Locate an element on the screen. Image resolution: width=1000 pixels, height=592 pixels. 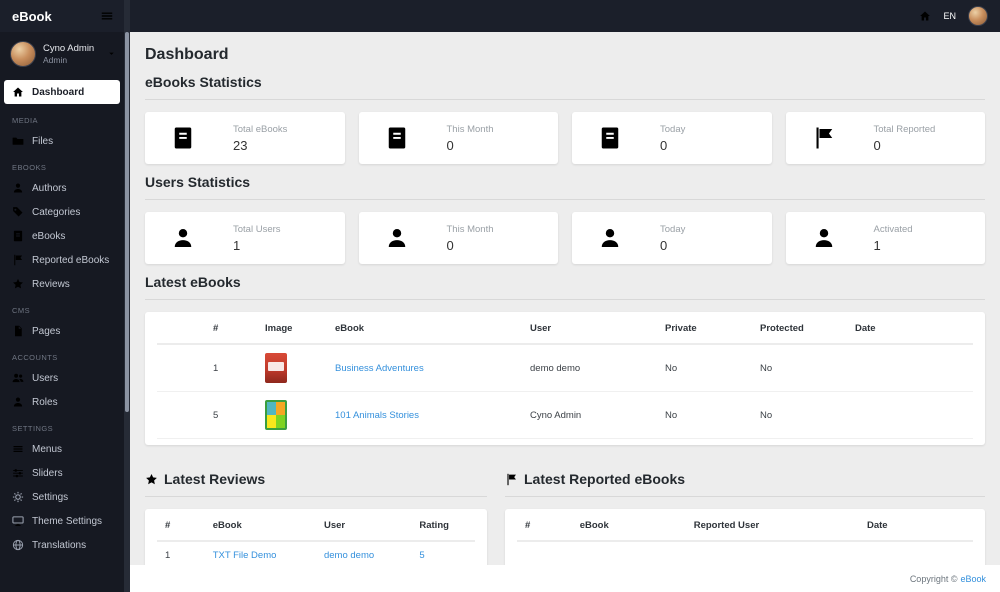
sidebar-item-settings: Settings is located at coordinates (62, 497).